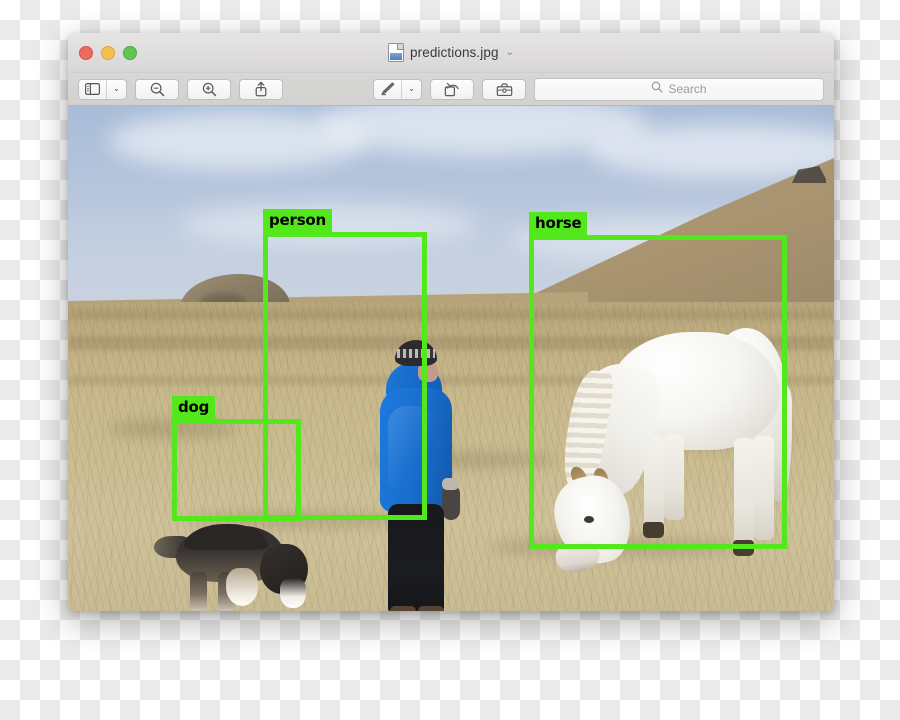 The image size is (900, 720). I want to click on rotate-button, so click(452, 89).